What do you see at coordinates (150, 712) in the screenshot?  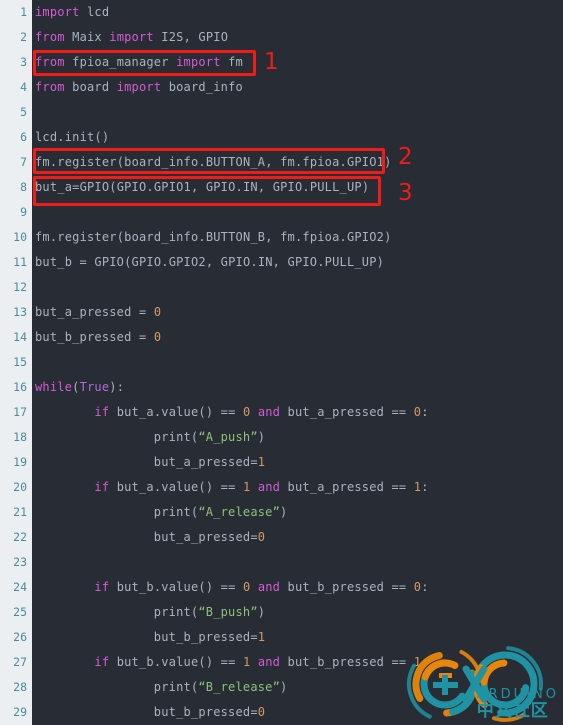 I see `code-line: but_b_pressed=0` at bounding box center [150, 712].